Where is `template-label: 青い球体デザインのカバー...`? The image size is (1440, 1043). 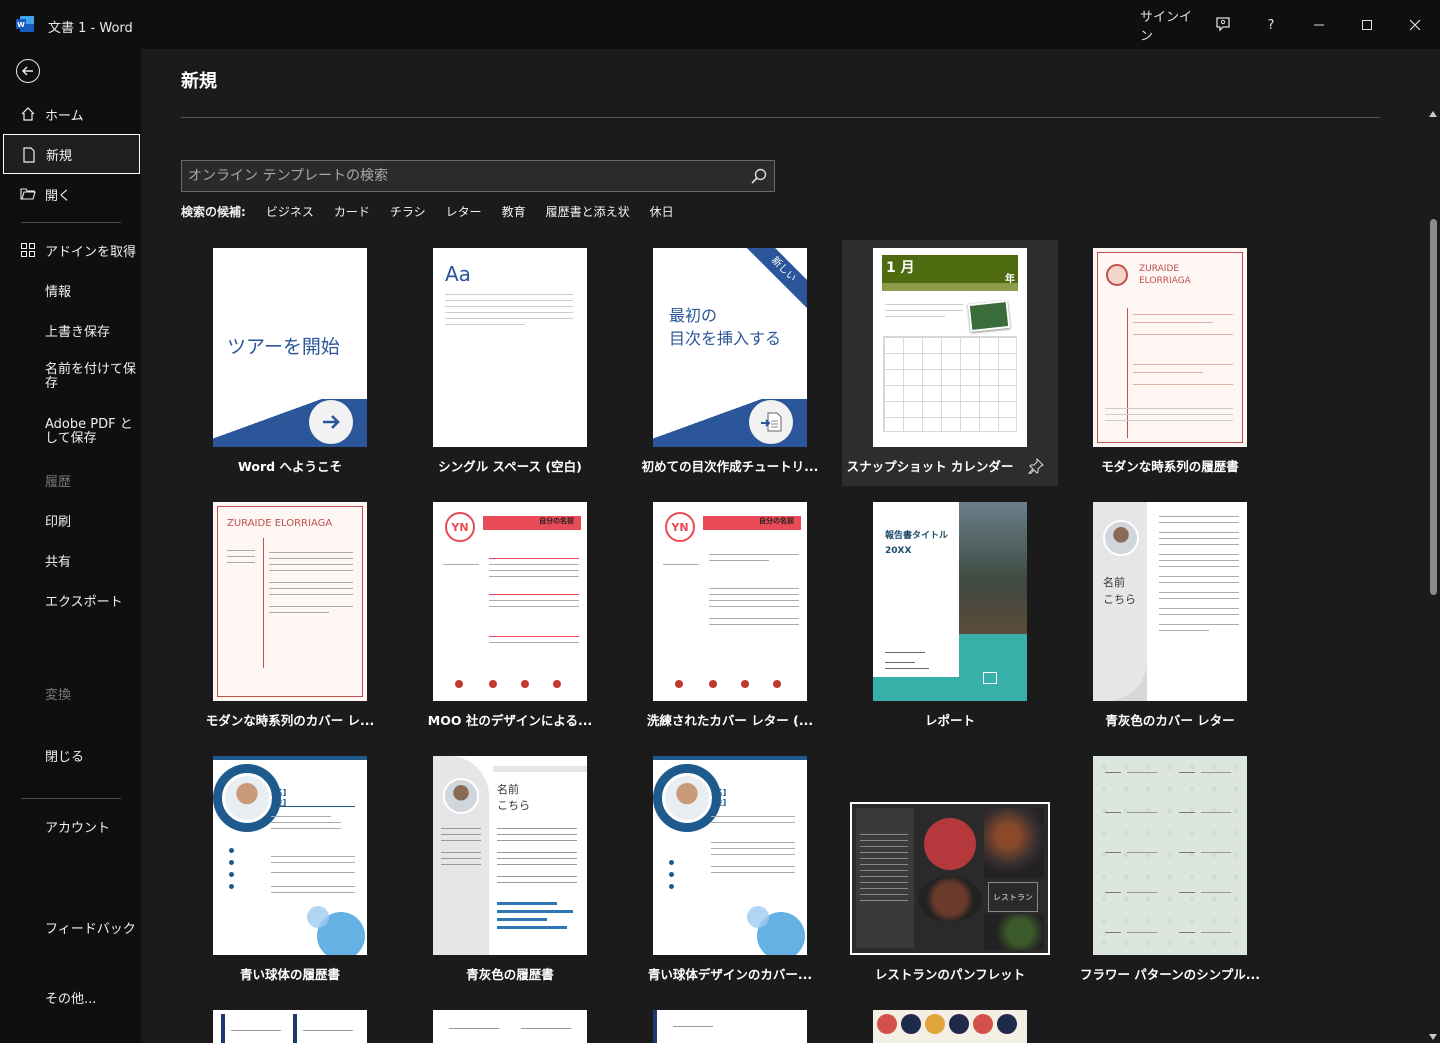
template-label: 青い球体デザインのカバー... is located at coordinates (730, 974).